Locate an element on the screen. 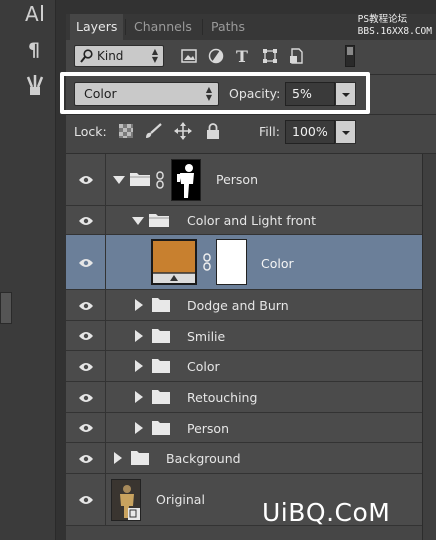 The image size is (436, 540). layer-row-selected: Color is located at coordinates (244, 262).